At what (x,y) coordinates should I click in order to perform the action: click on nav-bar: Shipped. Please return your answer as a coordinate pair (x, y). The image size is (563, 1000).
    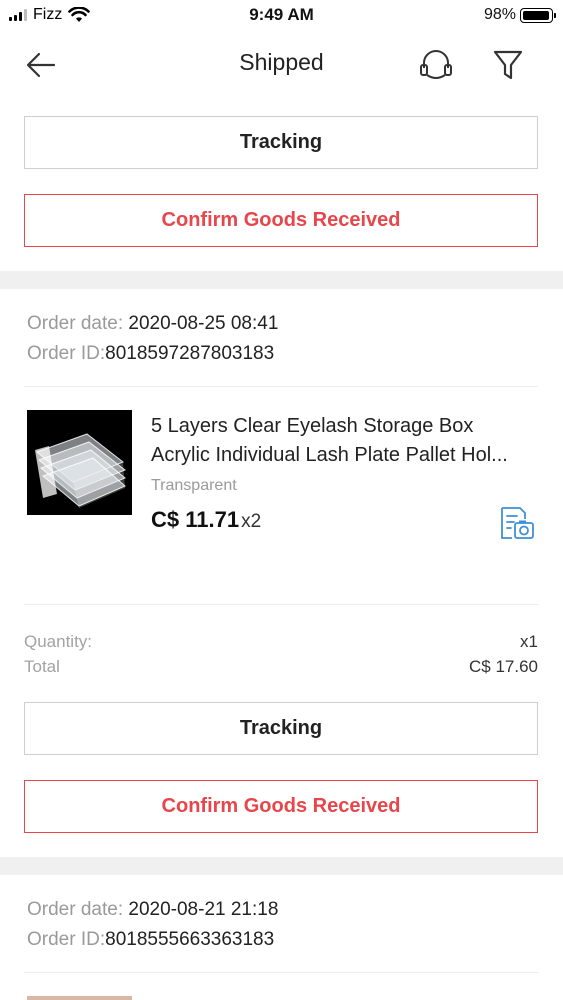
    Looking at the image, I should click on (281, 64).